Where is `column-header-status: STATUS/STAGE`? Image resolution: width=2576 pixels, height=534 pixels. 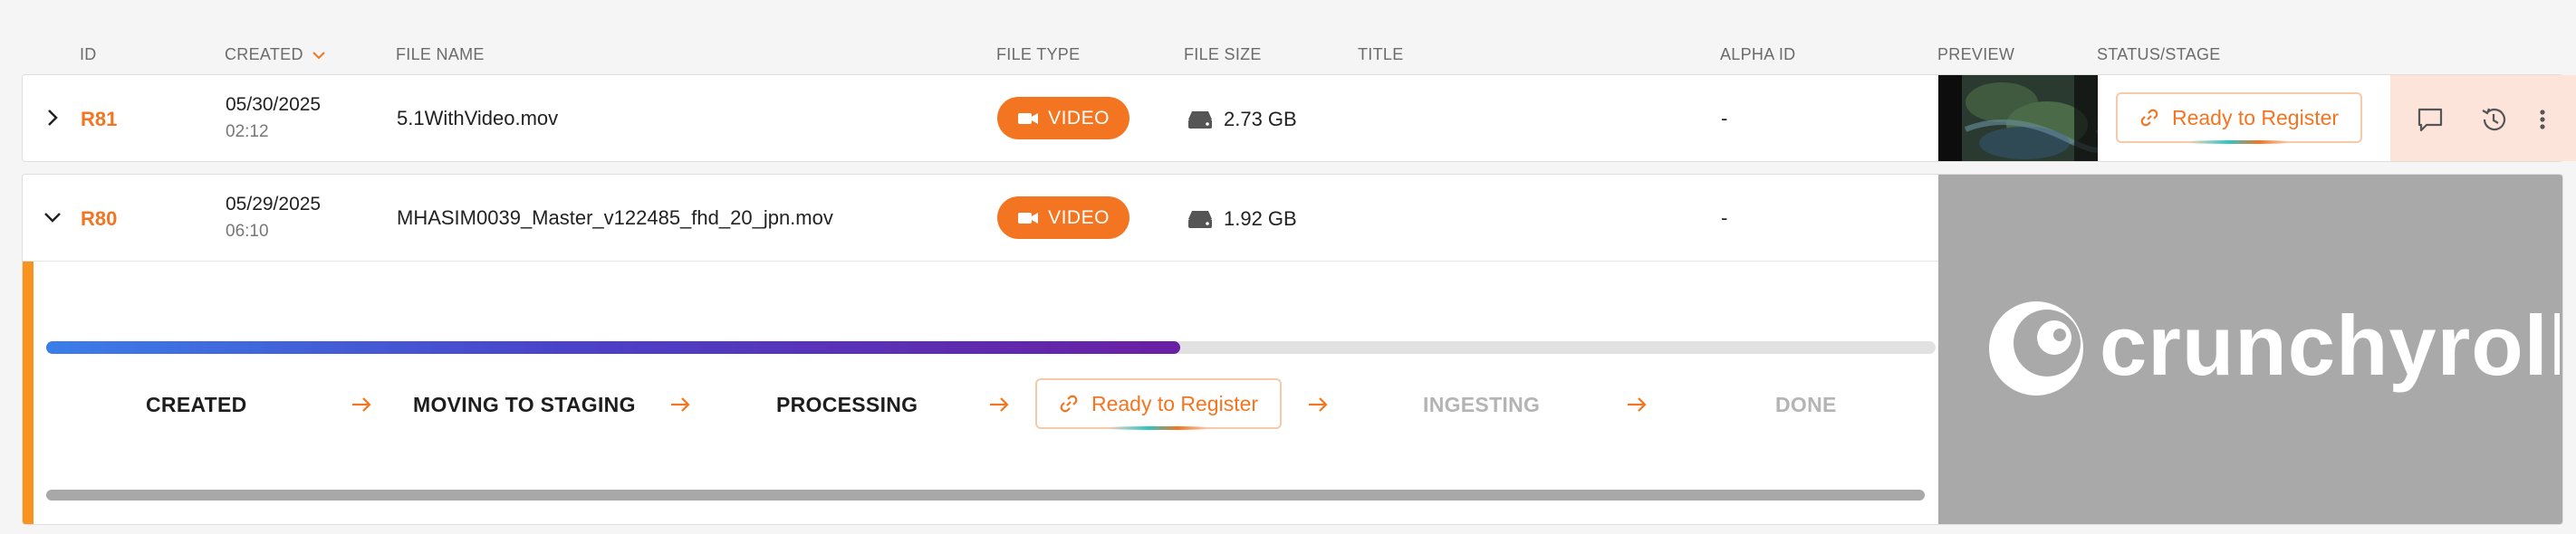
column-header-status: STATUS/STAGE is located at coordinates (2159, 54).